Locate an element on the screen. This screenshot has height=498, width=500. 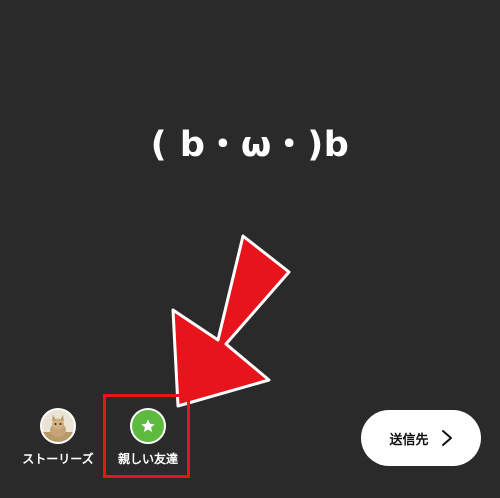
chevron-right-icon is located at coordinates (446, 438).